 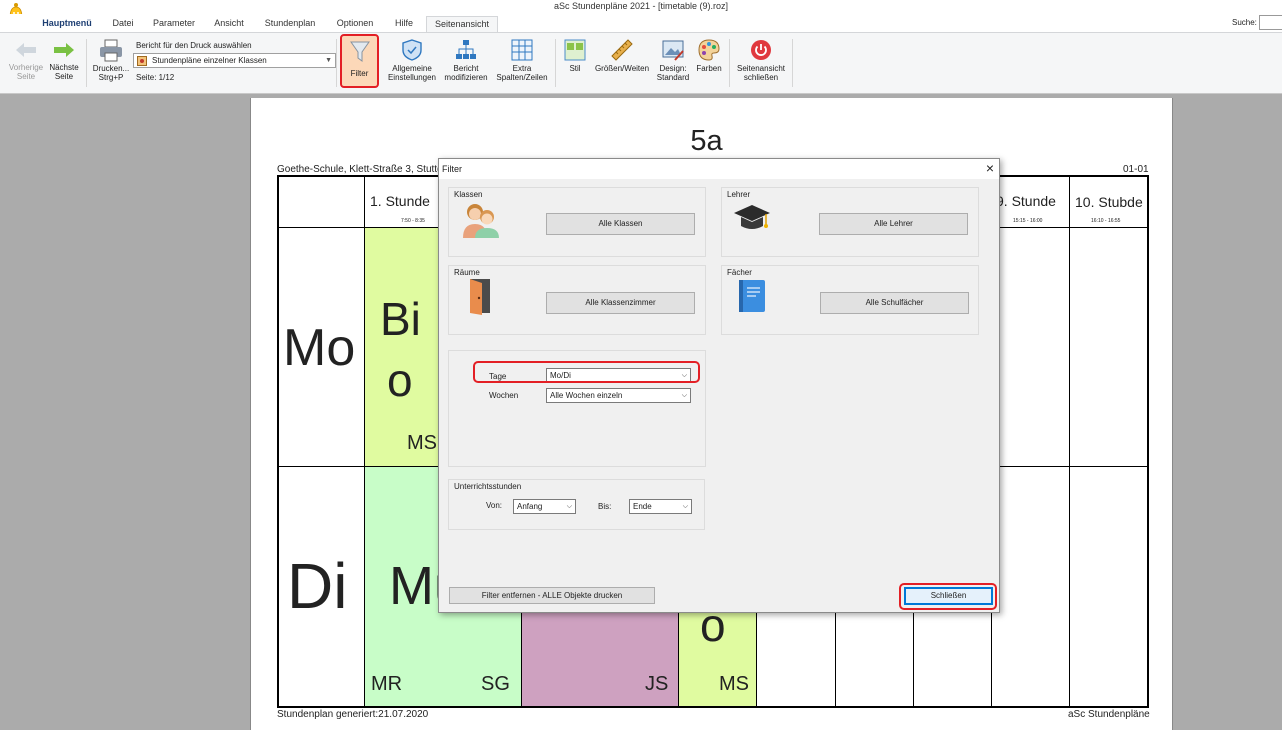 What do you see at coordinates (412, 77) in the screenshot?
I see `general-settings-label-2: Einstellungen` at bounding box center [412, 77].